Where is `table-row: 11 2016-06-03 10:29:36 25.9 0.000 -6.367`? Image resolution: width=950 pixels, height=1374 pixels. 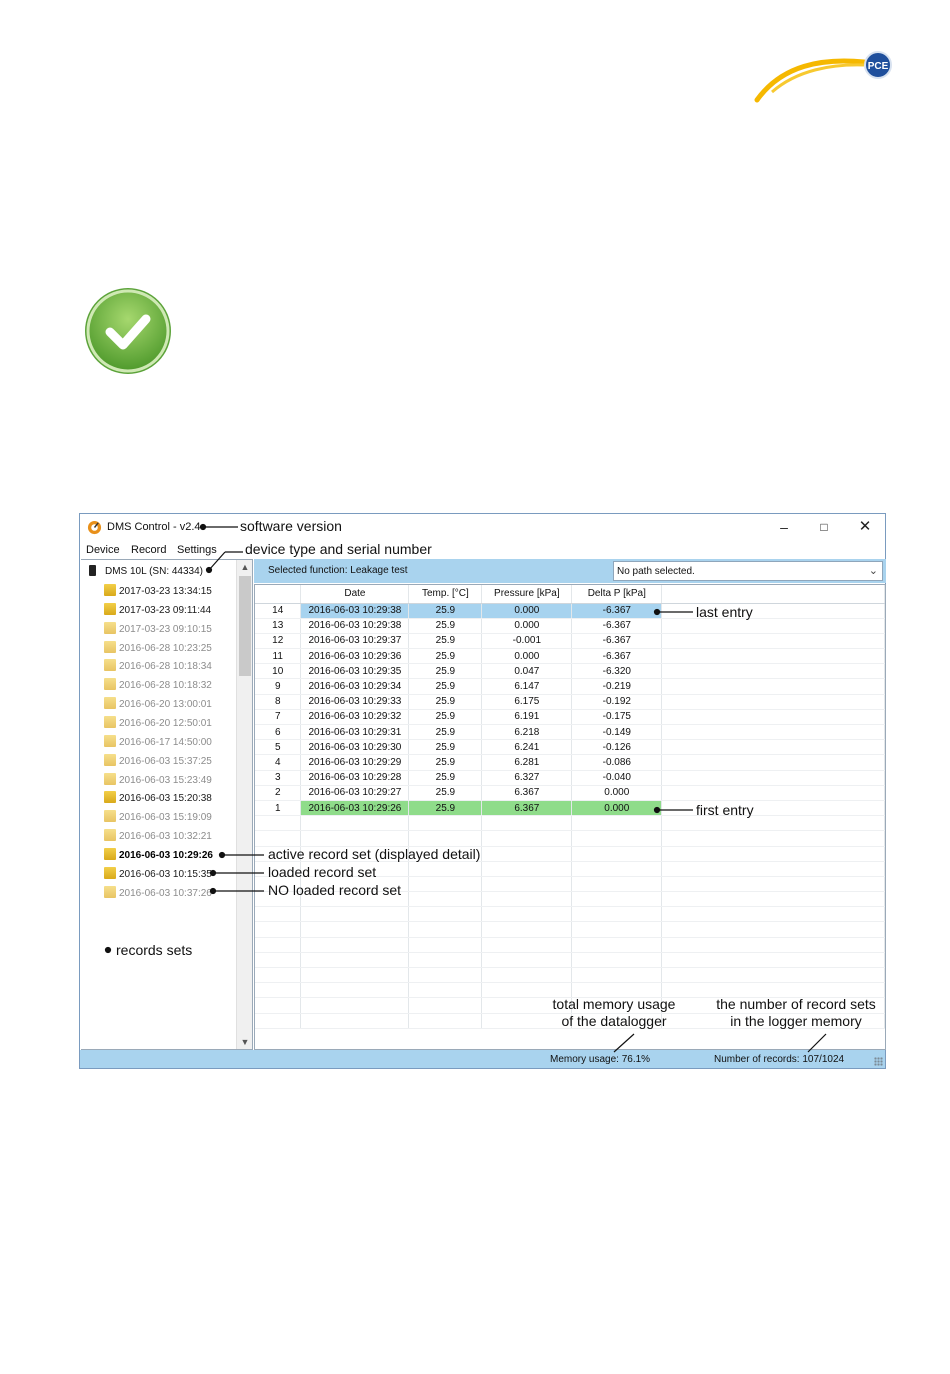
table-row: 11 2016-06-03 10:29:36 25.9 0.000 -6.367 is located at coordinates (570, 656).